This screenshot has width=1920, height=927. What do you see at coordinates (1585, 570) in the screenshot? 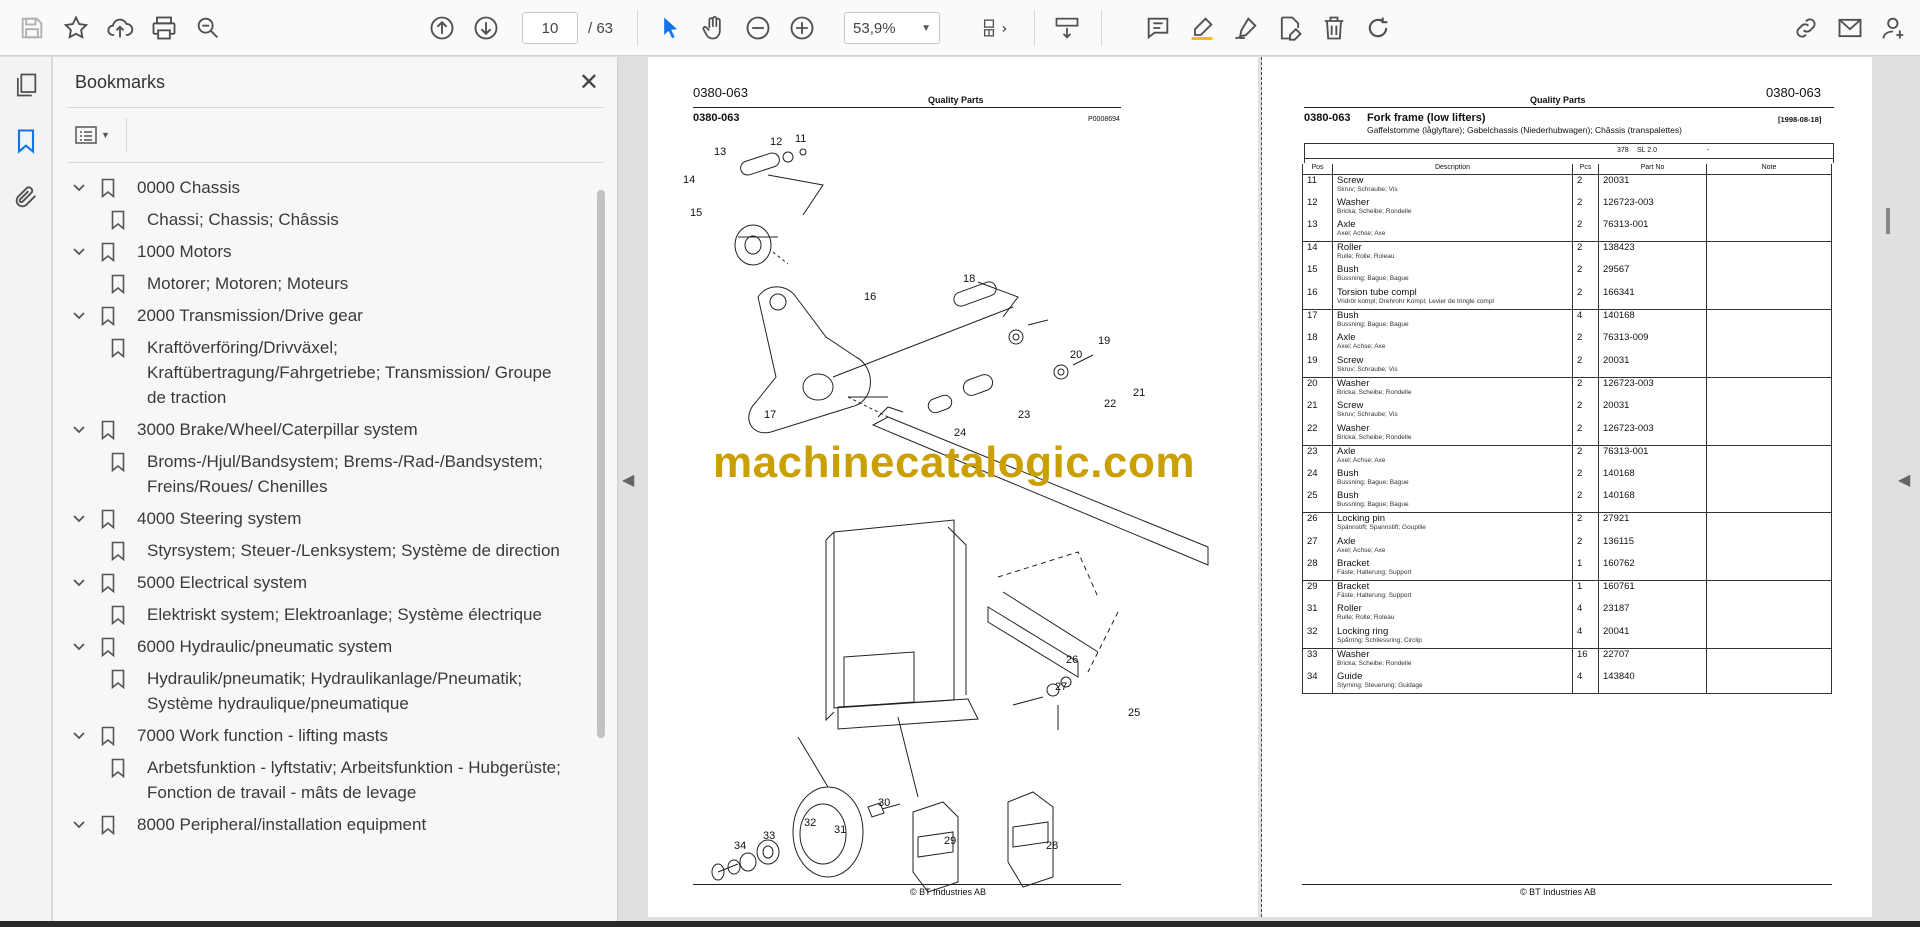
I see `cell-pcs: 1` at bounding box center [1585, 570].